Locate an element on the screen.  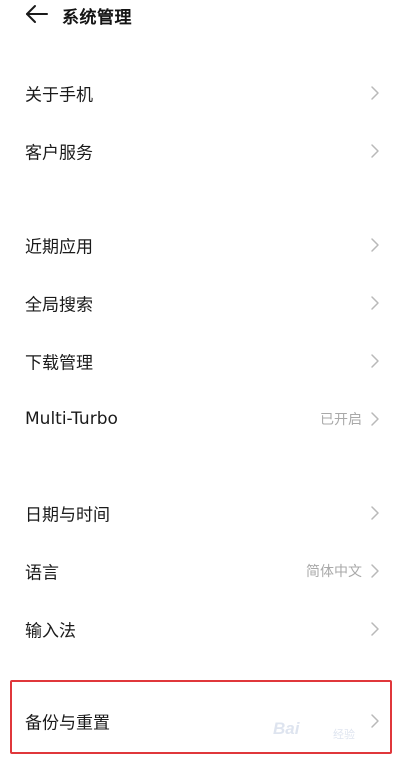
setting-language: 语言 简体中文 is located at coordinates (202, 571).